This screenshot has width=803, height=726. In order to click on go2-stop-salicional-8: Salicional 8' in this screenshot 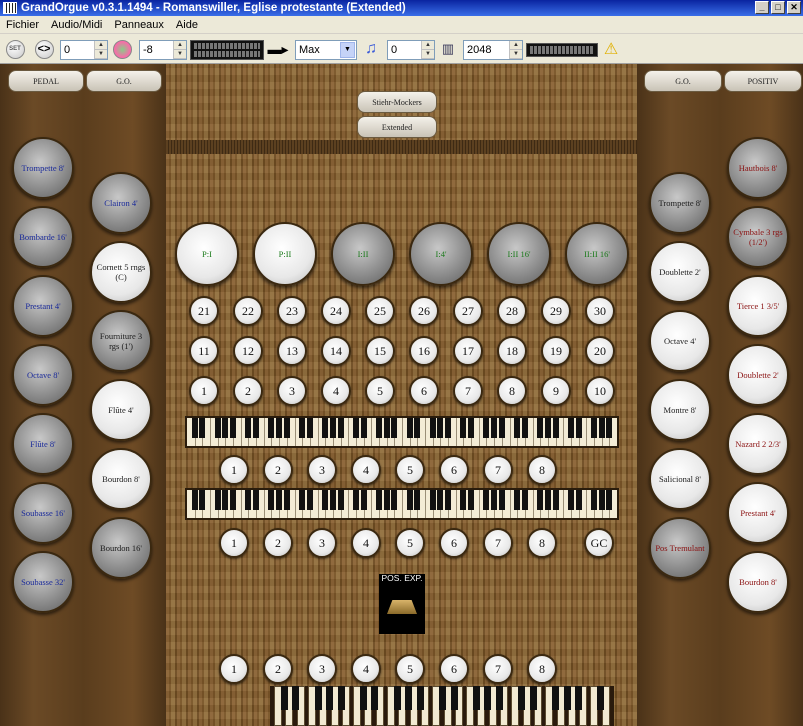, I will do `click(680, 479)`.